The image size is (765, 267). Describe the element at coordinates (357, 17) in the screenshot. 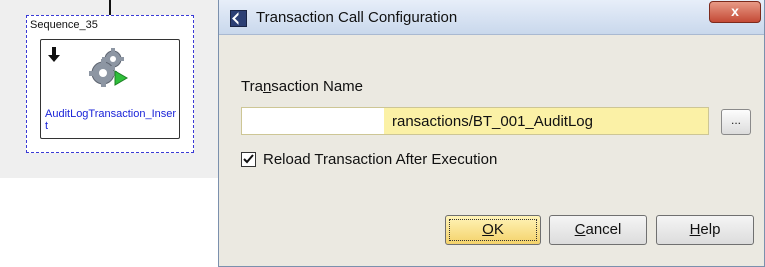

I see `dialog-title: Transaction Call Configuration` at that location.